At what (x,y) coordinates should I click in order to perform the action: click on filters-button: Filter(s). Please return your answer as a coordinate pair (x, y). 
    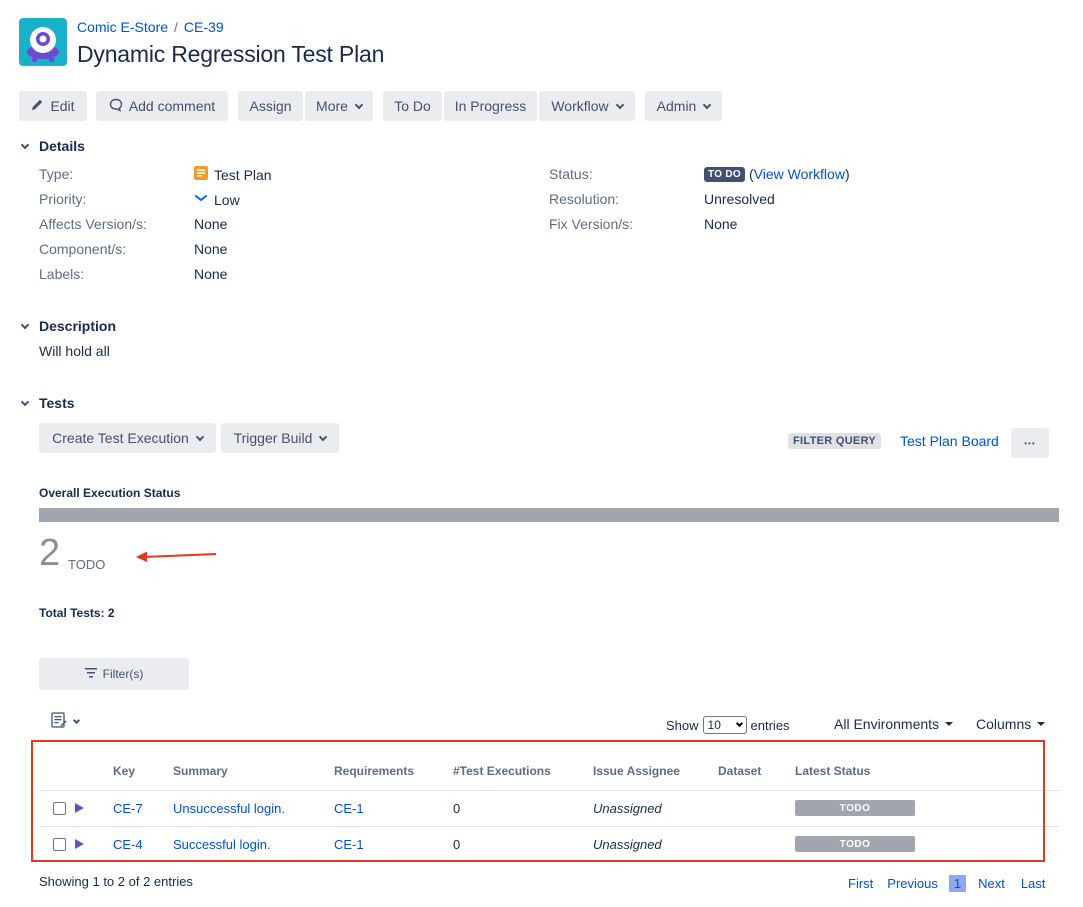
    Looking at the image, I should click on (114, 674).